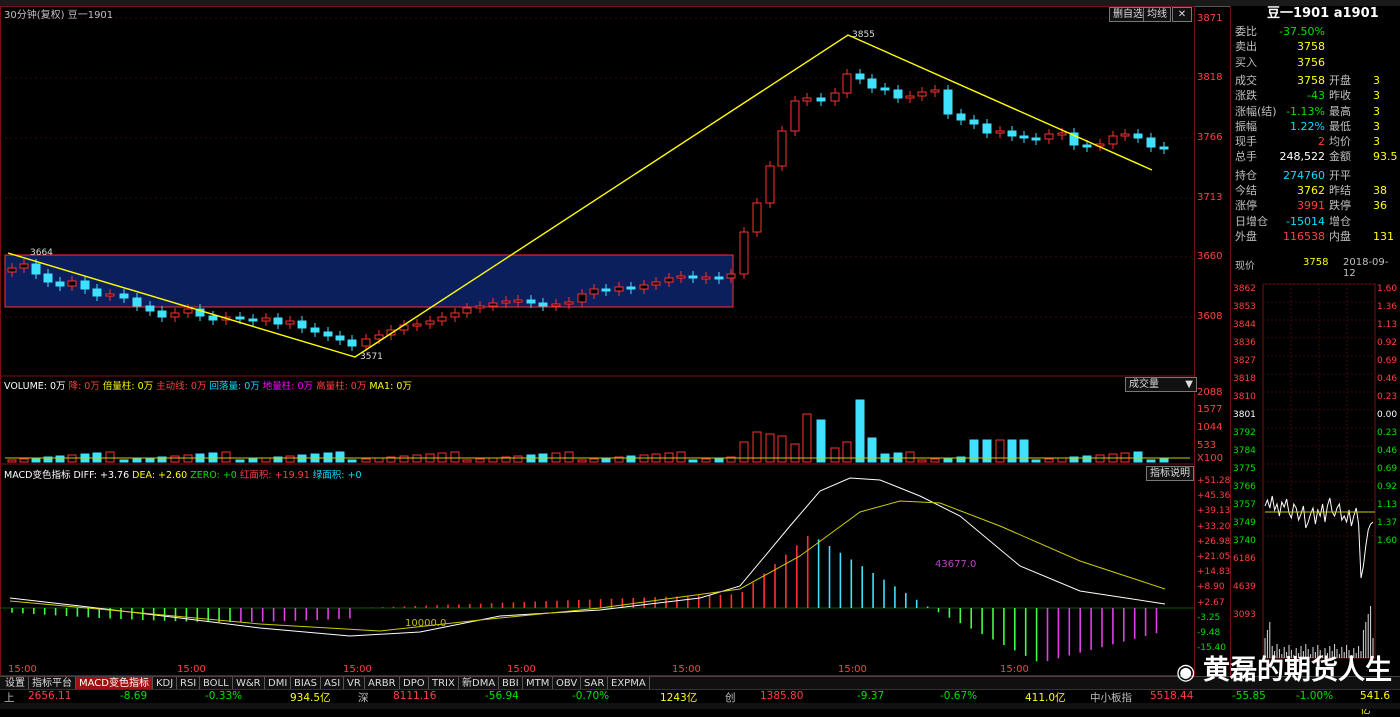 This screenshot has width=1400, height=717. Describe the element at coordinates (1246, 47) in the screenshot. I see `quote-row-label: 卖出` at that location.